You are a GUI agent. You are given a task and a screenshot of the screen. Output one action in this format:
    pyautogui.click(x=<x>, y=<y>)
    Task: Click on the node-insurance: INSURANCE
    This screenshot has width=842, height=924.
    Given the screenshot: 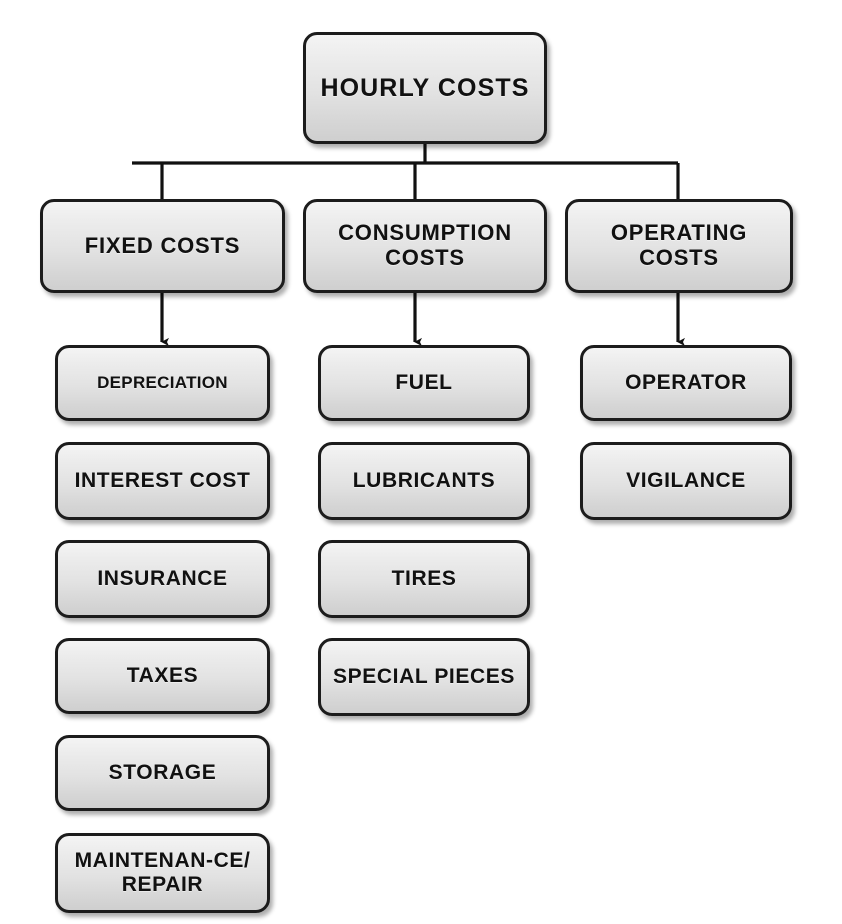 What is the action you would take?
    pyautogui.click(x=162, y=579)
    